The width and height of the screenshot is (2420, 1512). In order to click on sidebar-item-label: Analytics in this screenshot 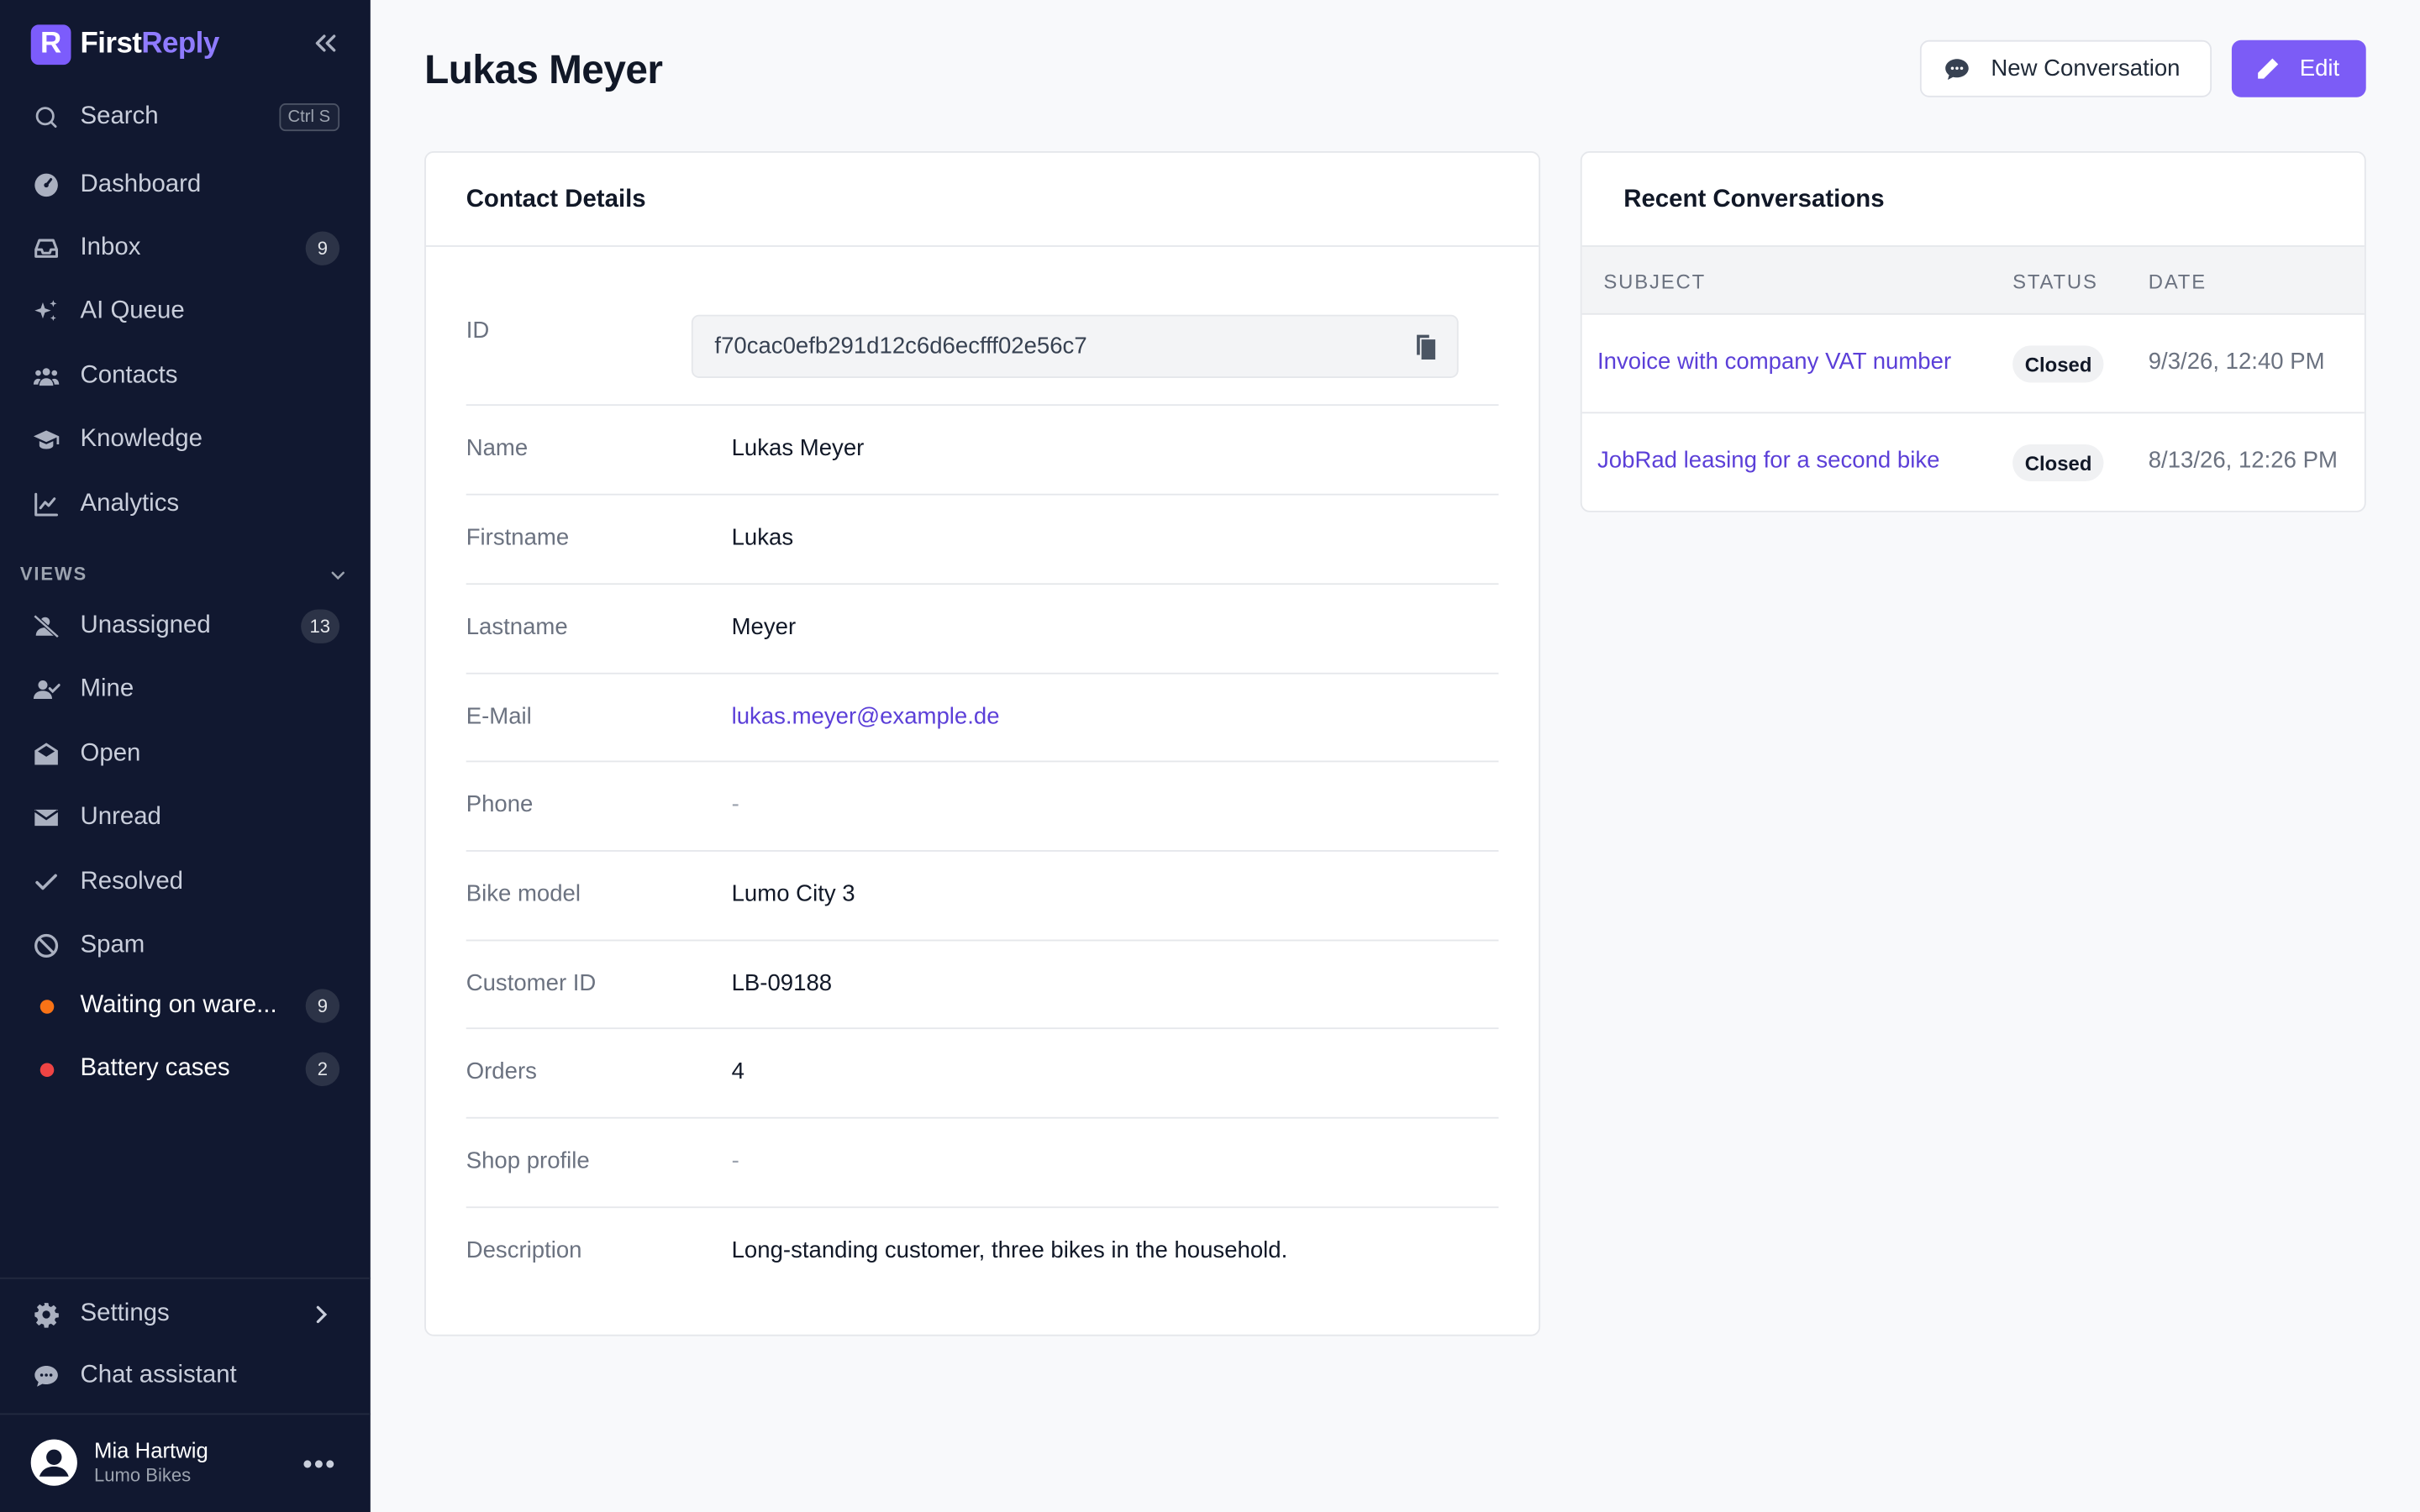, I will do `click(130, 504)`.